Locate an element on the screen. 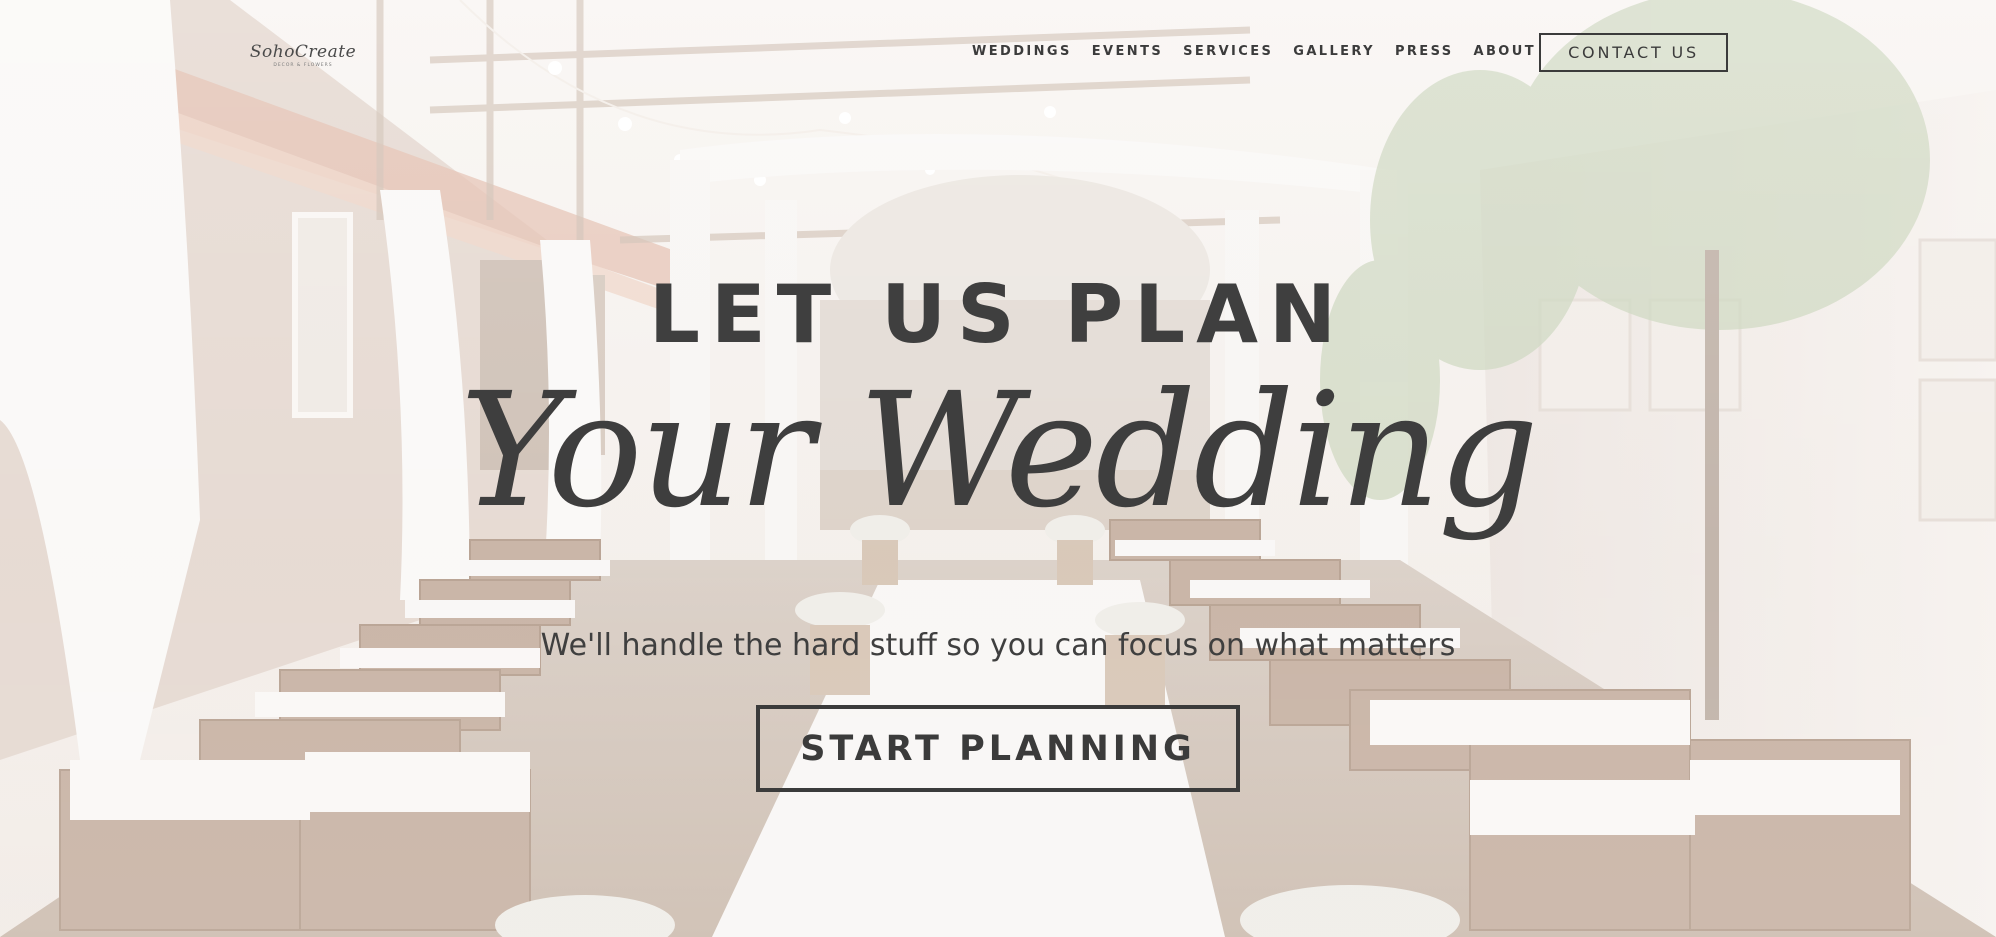  start-planning-button: START PLANNING is located at coordinates (998, 748).